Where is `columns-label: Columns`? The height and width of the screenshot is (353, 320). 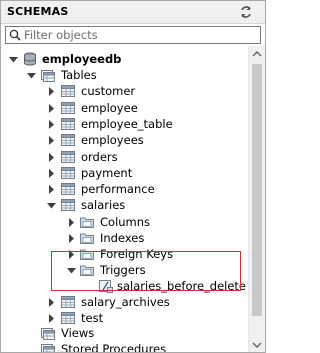
columns-label: Columns is located at coordinates (125, 222).